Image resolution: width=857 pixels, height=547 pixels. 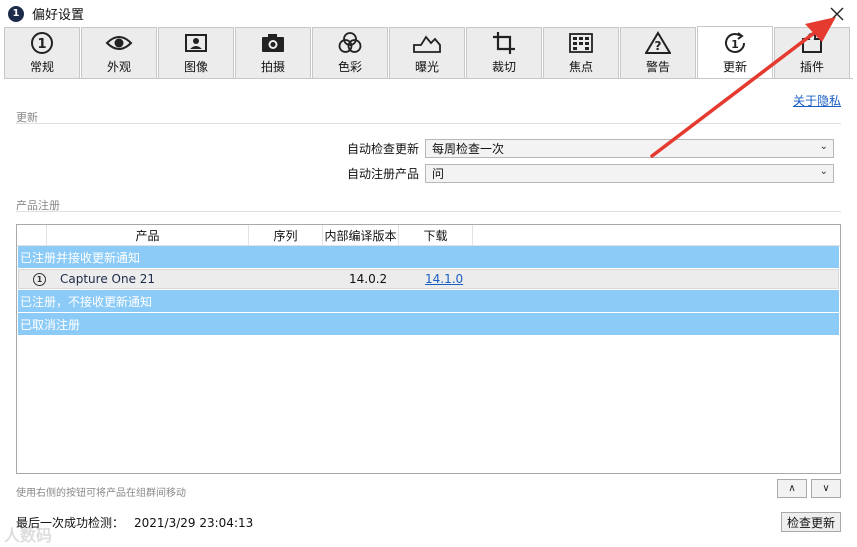 I want to click on auto-register-label: 自动注册产品, so click(x=382, y=174).